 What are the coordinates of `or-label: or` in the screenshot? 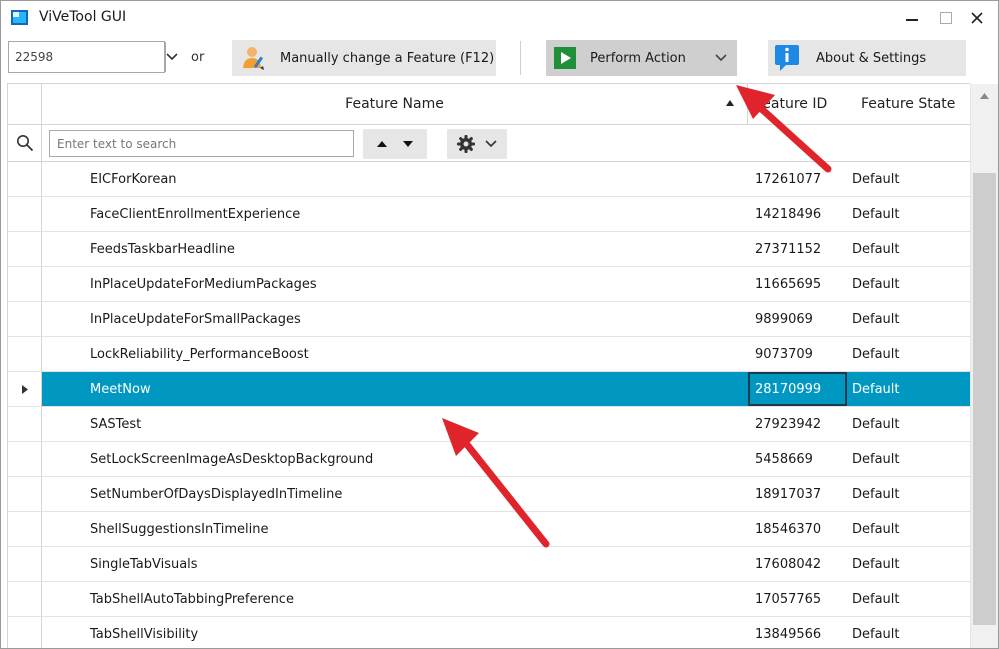 It's located at (198, 57).